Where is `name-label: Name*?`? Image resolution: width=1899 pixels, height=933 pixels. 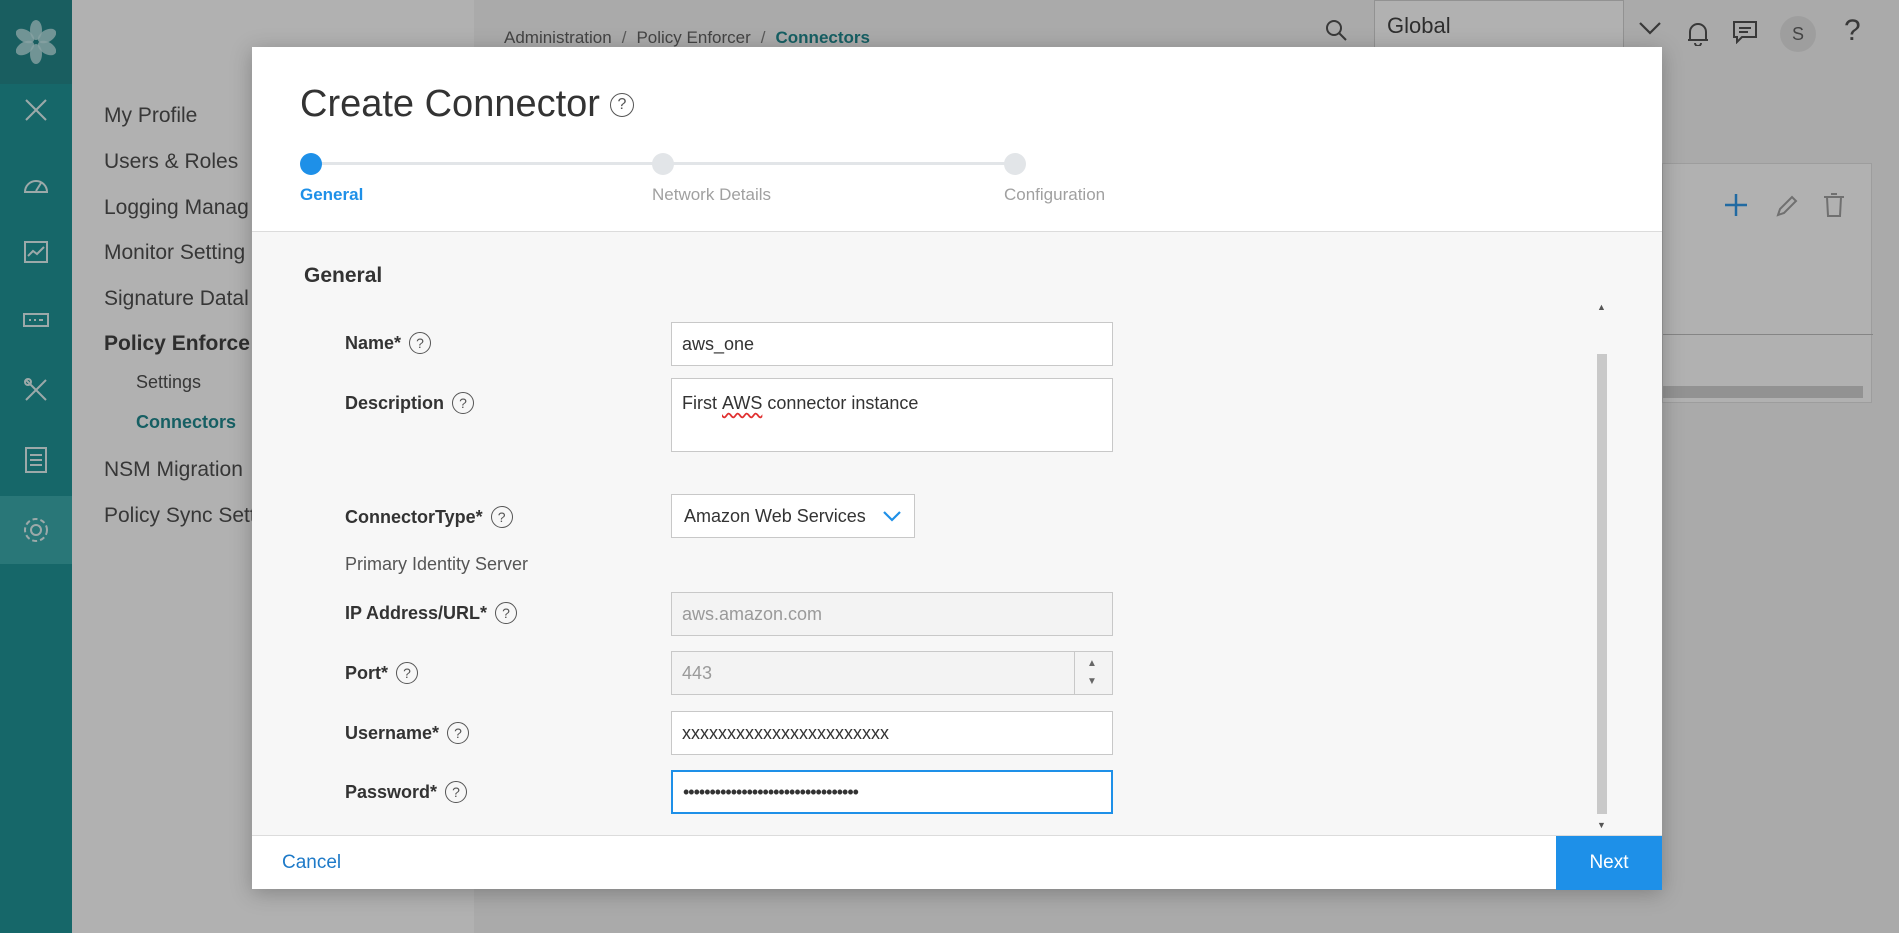 name-label: Name*? is located at coordinates (388, 343).